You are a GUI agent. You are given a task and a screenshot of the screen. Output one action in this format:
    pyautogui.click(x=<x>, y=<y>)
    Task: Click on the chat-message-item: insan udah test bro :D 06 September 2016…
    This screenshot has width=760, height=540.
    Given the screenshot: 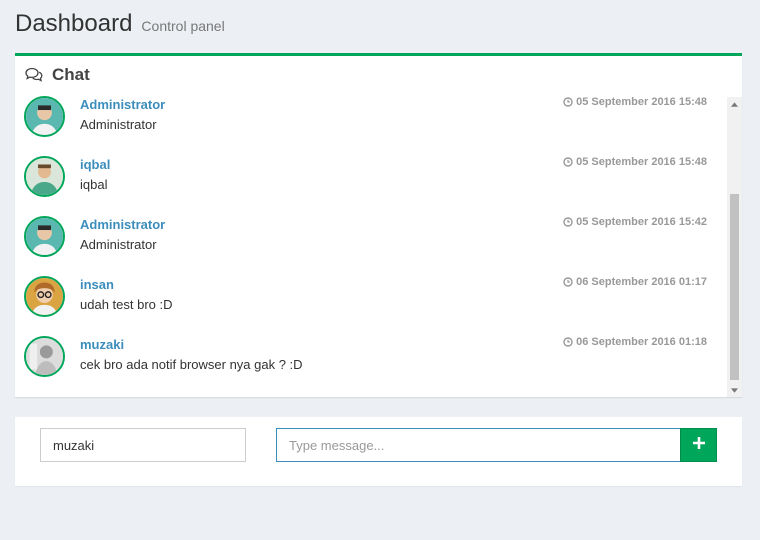 What is the action you would take?
    pyautogui.click(x=371, y=306)
    